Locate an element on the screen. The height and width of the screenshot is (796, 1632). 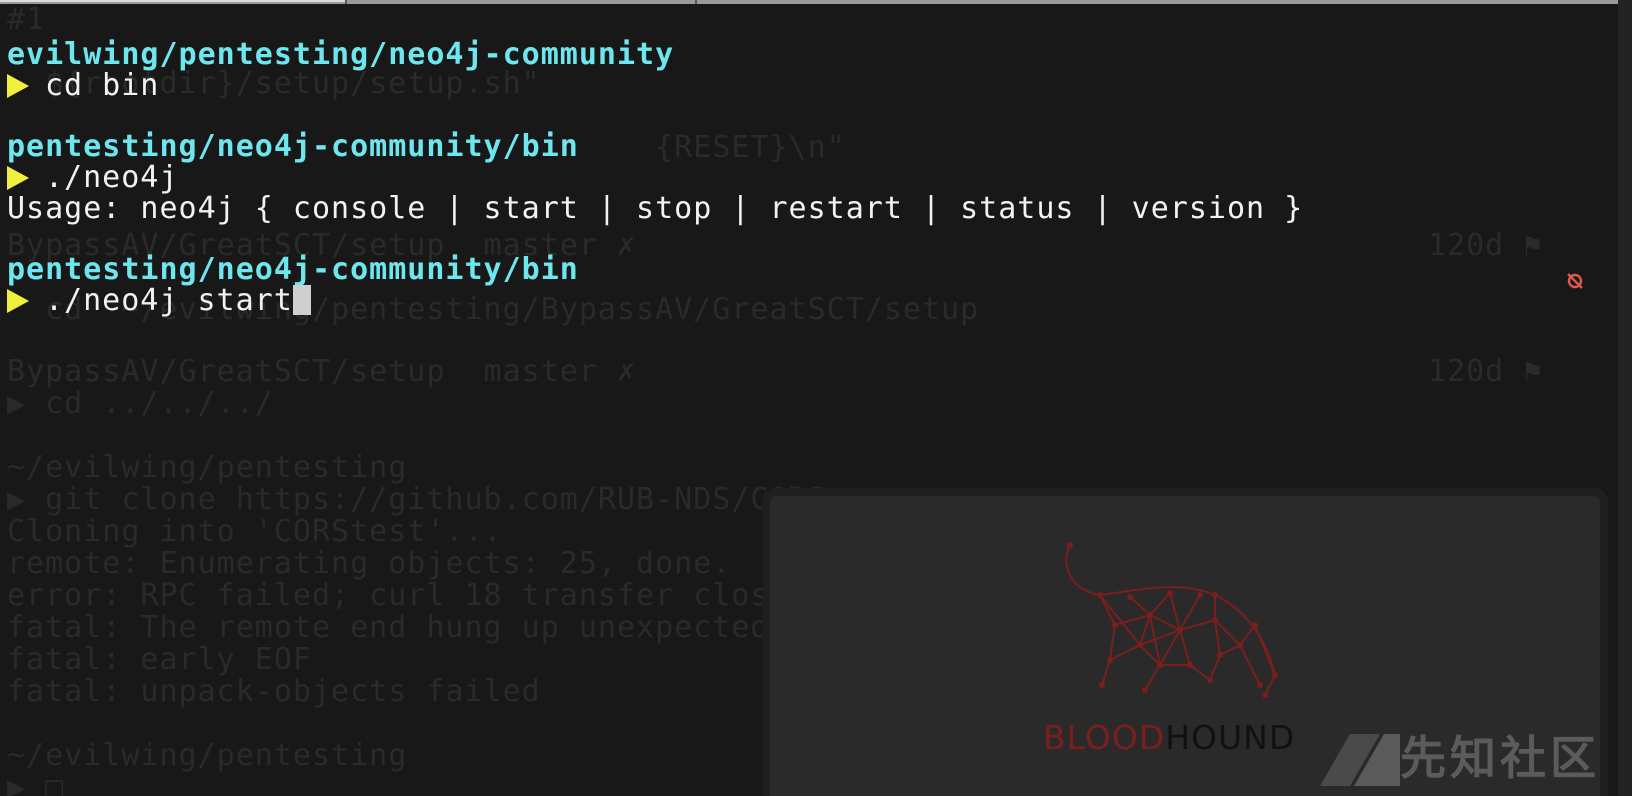
text-cursor is located at coordinates (301, 300).